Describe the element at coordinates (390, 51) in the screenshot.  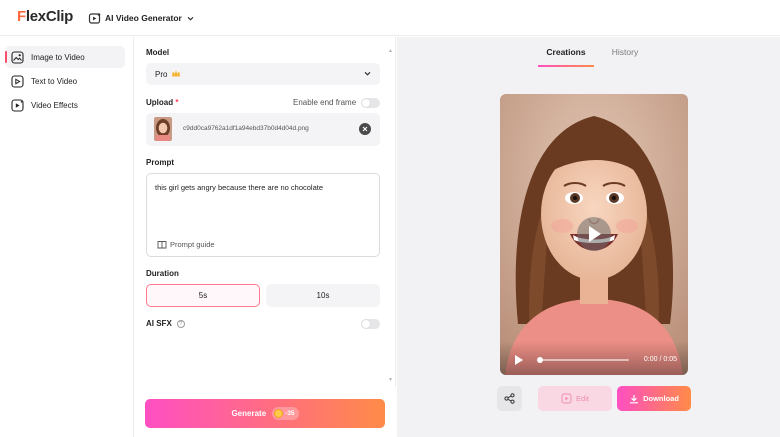
I see `scroll-up-arrow: ▲` at that location.